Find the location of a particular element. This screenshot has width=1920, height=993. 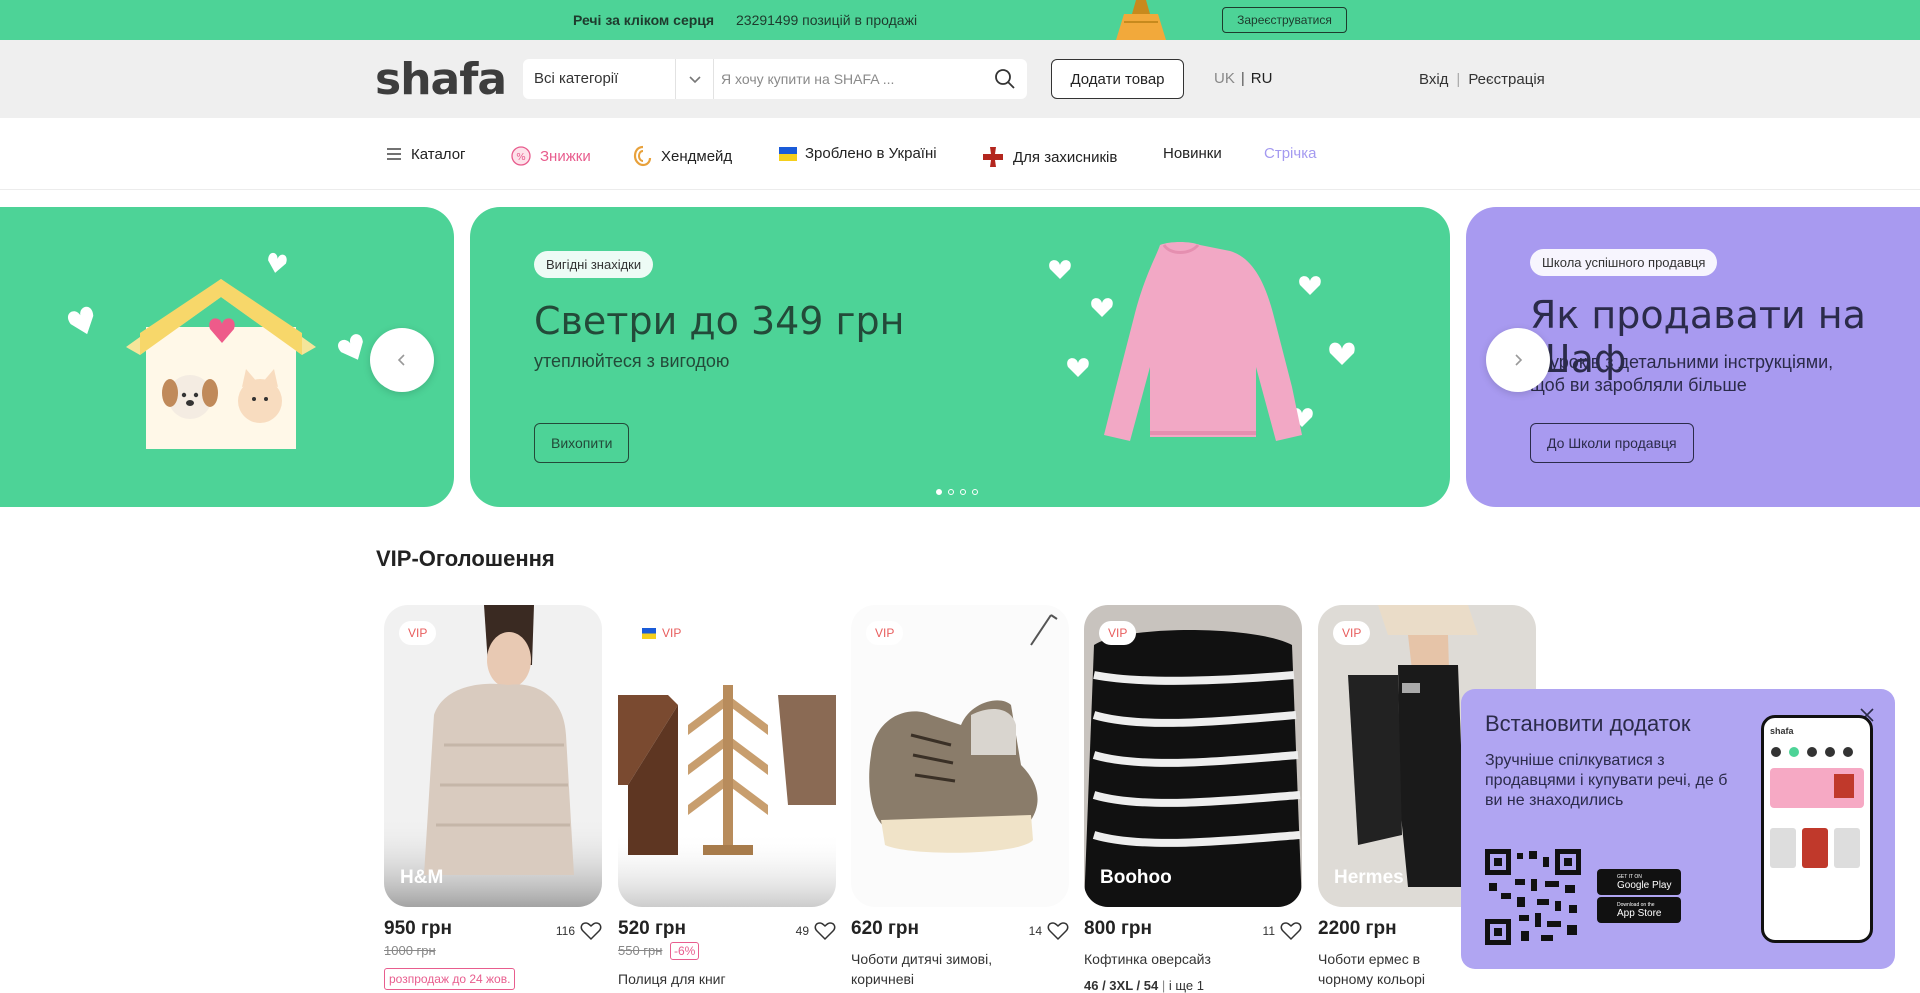

nav-feed: Стрічка is located at coordinates (1290, 153).